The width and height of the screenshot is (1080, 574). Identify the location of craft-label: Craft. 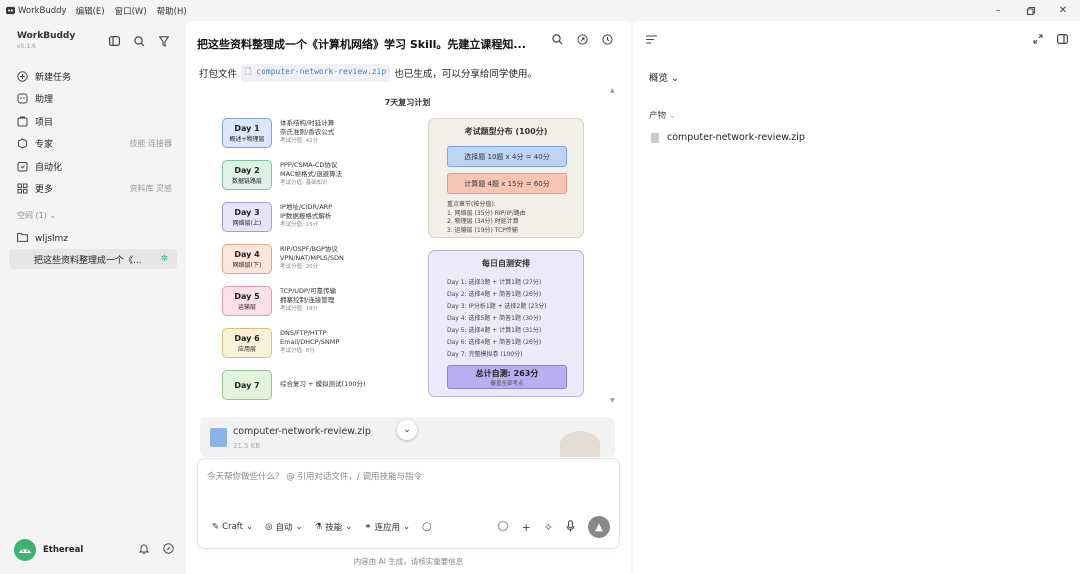
(232, 527).